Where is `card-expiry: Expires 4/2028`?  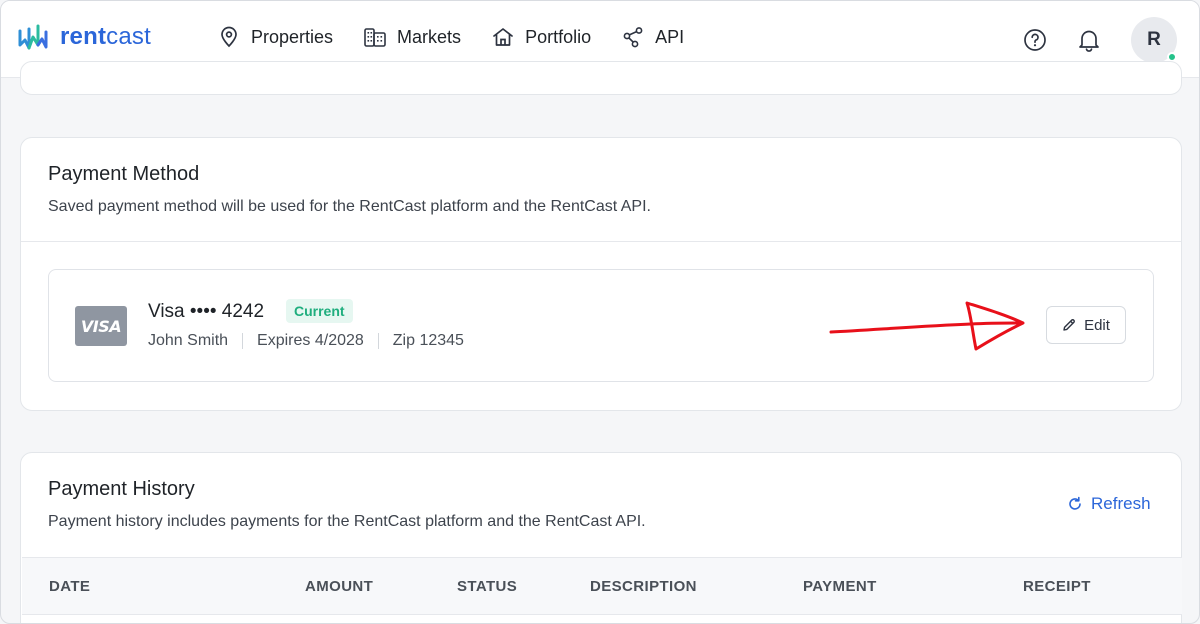
card-expiry: Expires 4/2028 is located at coordinates (310, 340).